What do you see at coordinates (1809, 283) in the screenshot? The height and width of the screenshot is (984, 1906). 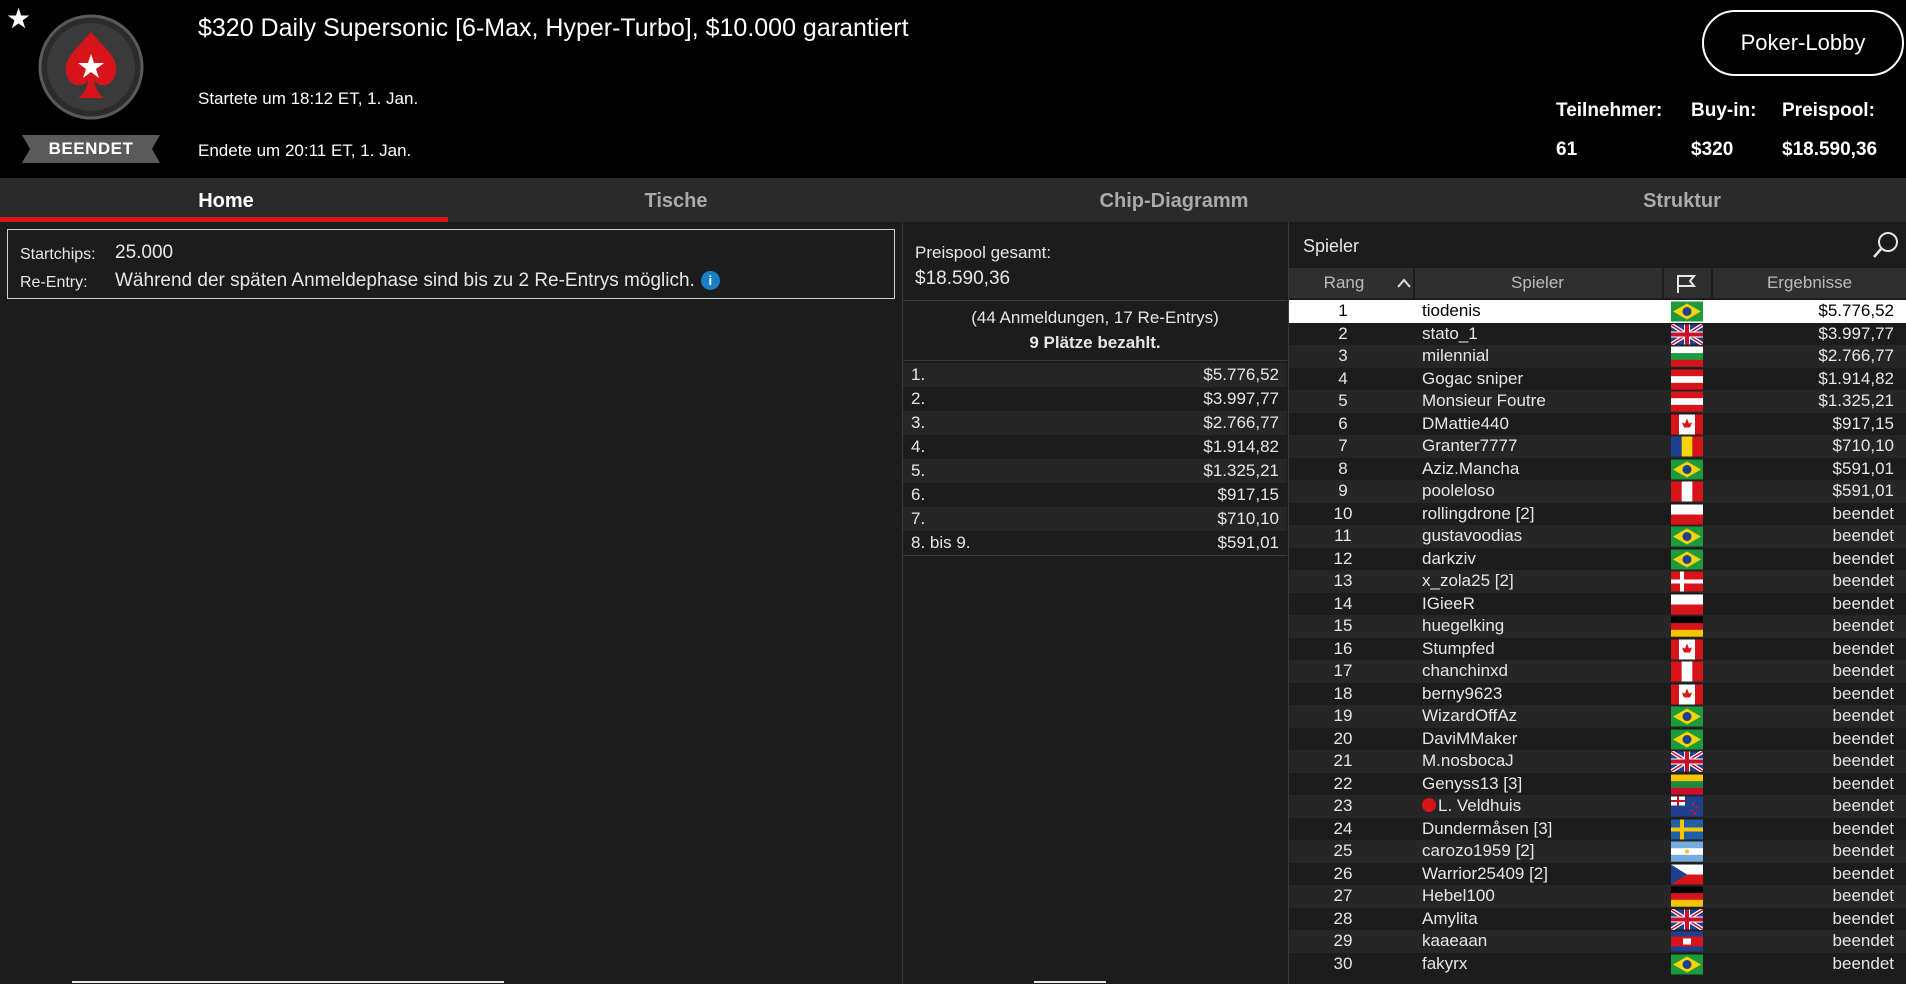 I see `results-column-header: Ergebnisse` at bounding box center [1809, 283].